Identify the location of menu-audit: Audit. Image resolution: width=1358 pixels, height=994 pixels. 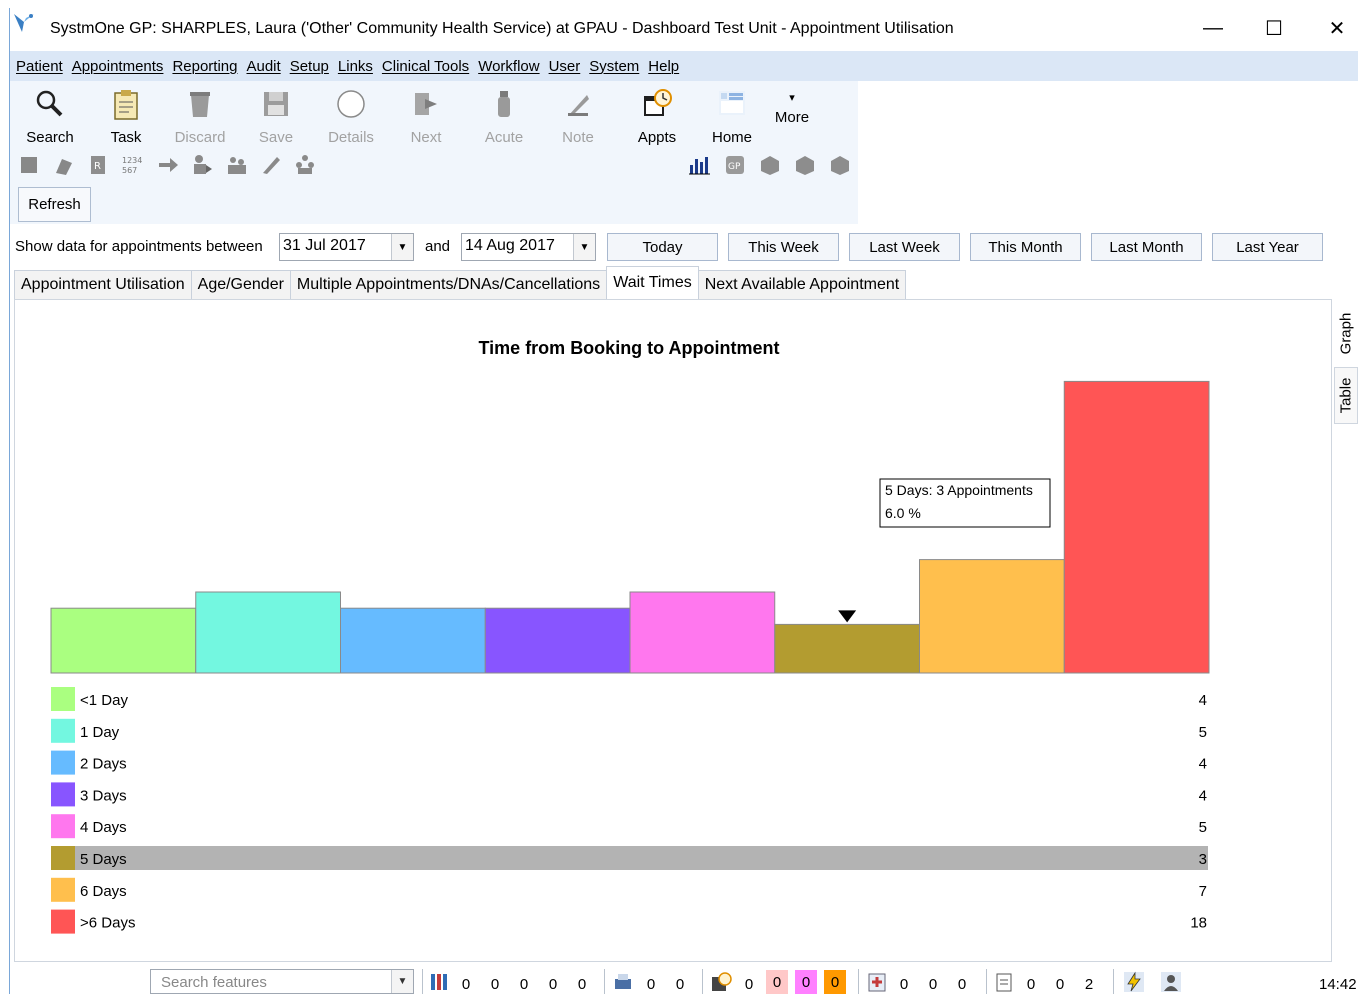
(266, 66).